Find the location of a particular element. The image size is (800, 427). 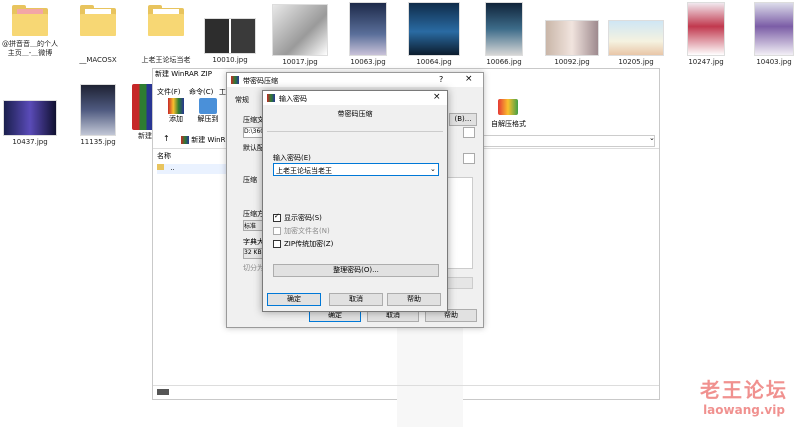

dialog-help-button: 帮助 is located at coordinates (414, 299).